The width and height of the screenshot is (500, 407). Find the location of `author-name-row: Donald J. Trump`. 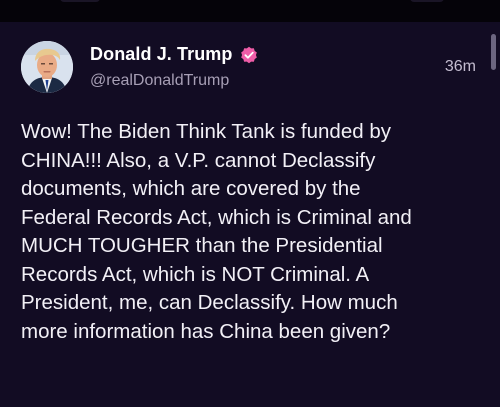

author-name-row: Donald J. Trump is located at coordinates (174, 54).